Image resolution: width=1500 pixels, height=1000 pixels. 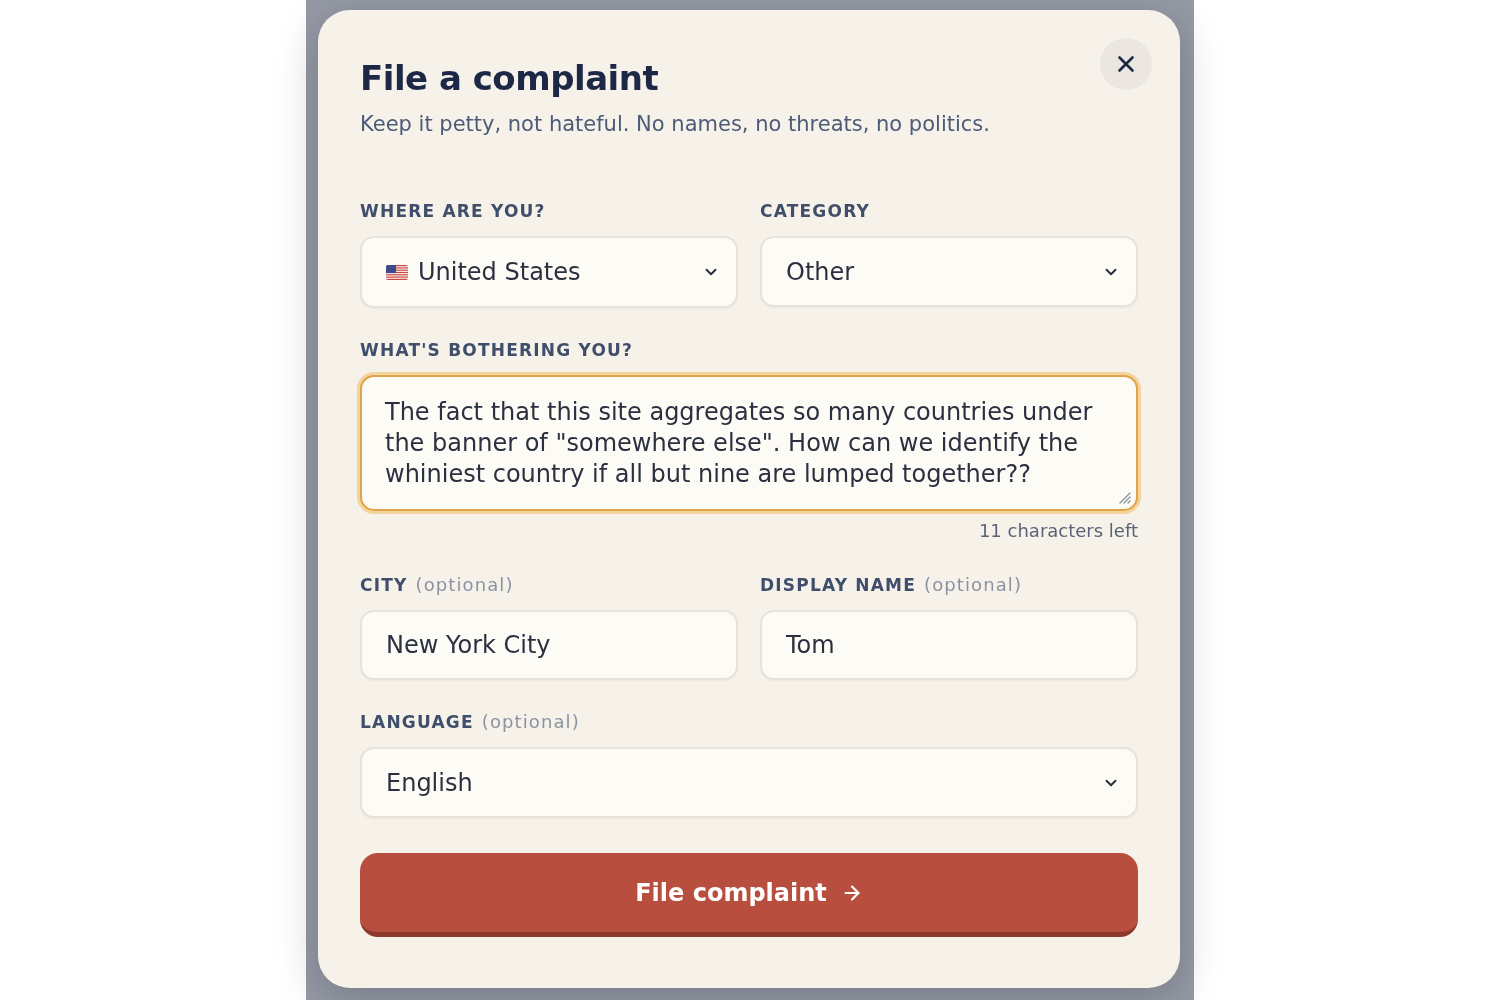 I want to click on dropdown-select: Other, so click(x=949, y=271).